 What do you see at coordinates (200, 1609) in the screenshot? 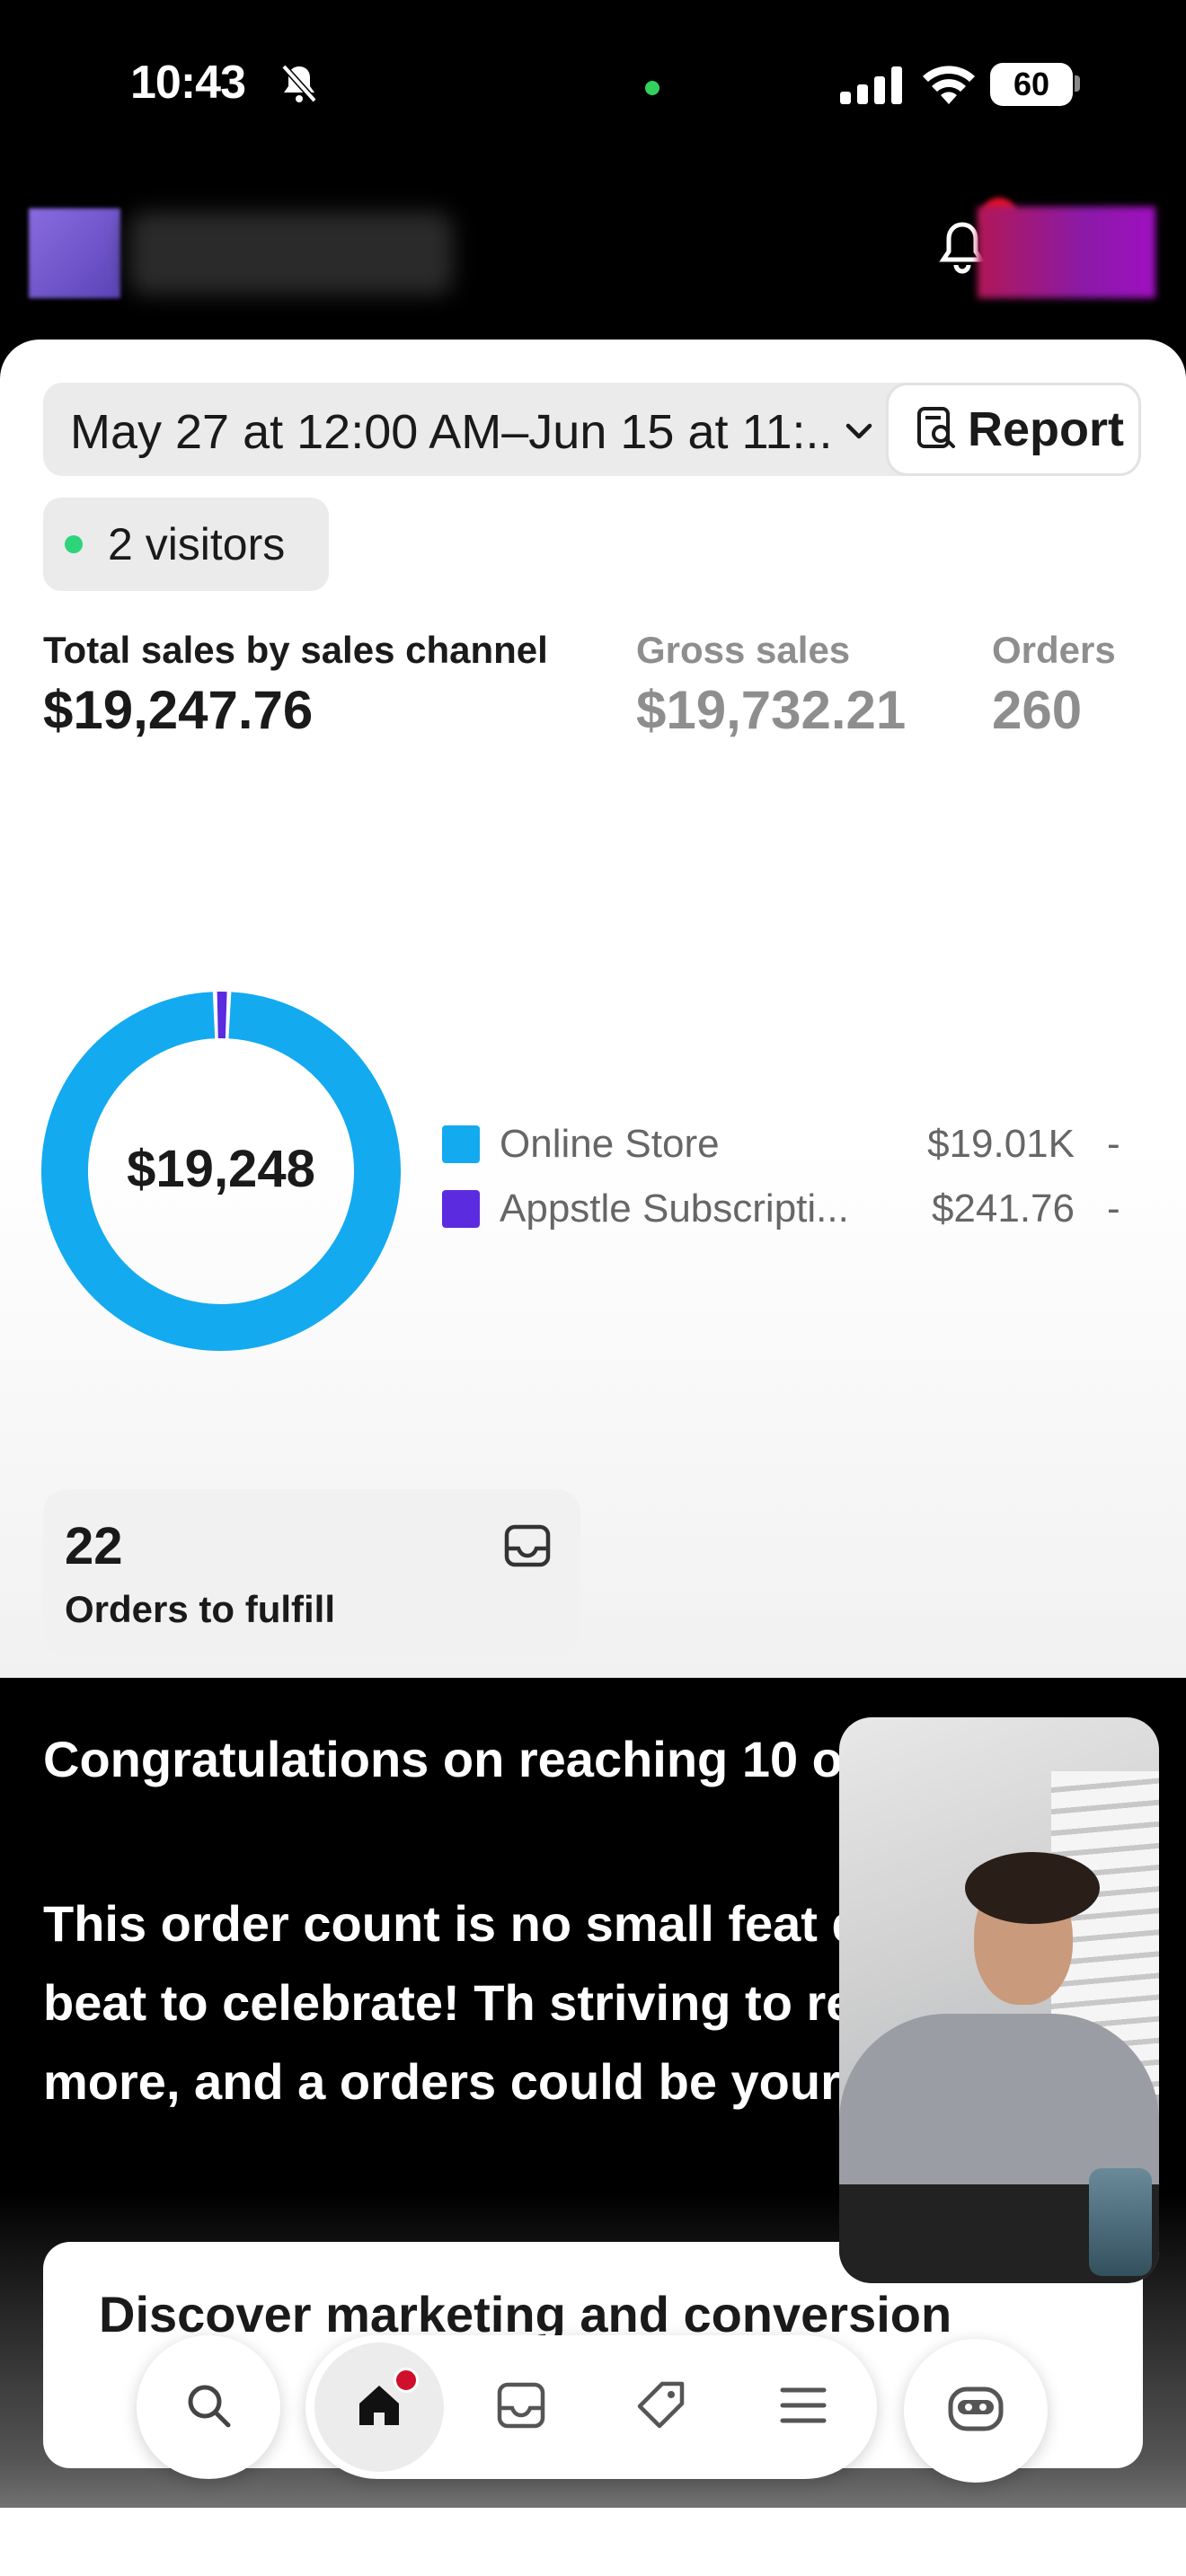
I see `fulfill-label: Orders to fulfill` at bounding box center [200, 1609].